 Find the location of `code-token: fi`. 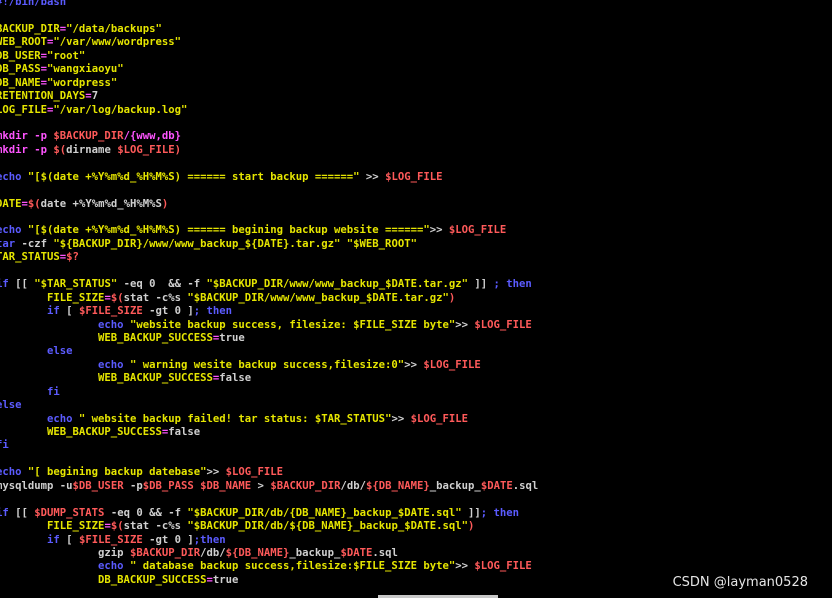

code-token: fi is located at coordinates (30, 391).